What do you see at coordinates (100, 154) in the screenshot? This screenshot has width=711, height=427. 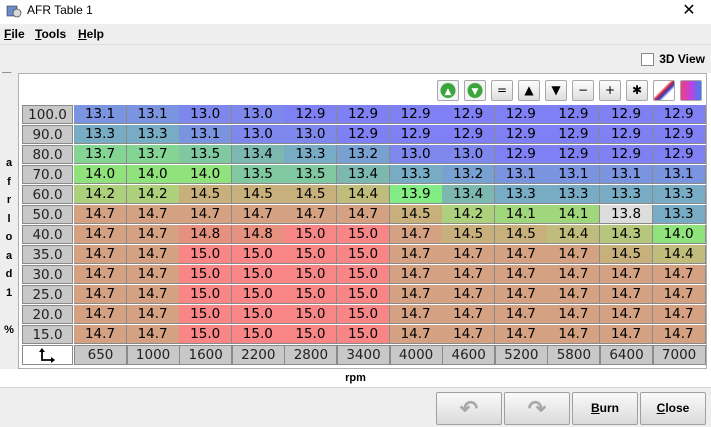 I see `table-cell: 13.7` at bounding box center [100, 154].